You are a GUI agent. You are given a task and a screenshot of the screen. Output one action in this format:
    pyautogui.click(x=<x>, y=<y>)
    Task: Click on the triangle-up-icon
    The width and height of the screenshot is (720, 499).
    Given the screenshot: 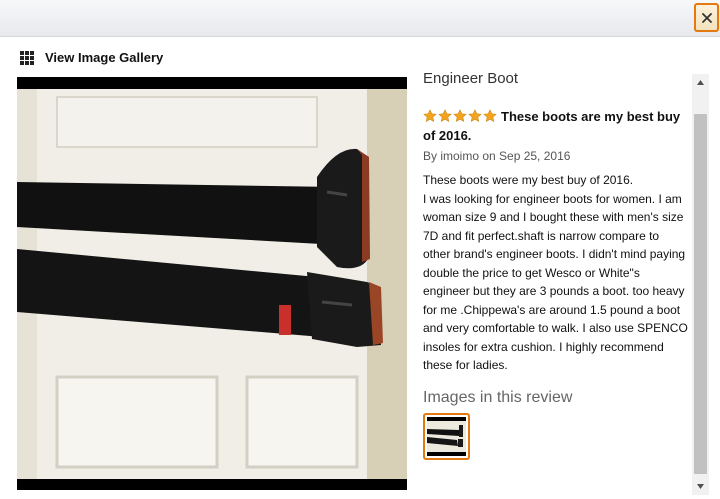 What is the action you would take?
    pyautogui.click(x=700, y=82)
    